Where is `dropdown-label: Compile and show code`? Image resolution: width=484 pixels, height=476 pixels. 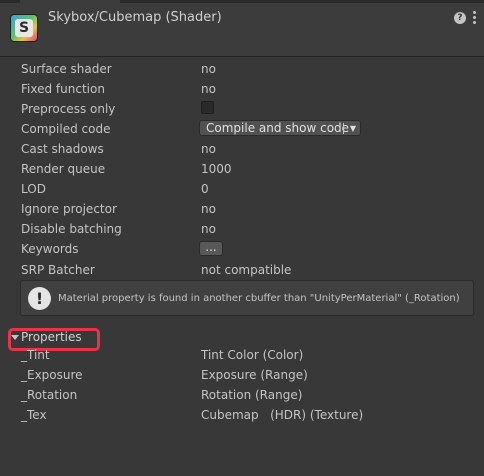 dropdown-label: Compile and show code is located at coordinates (278, 128).